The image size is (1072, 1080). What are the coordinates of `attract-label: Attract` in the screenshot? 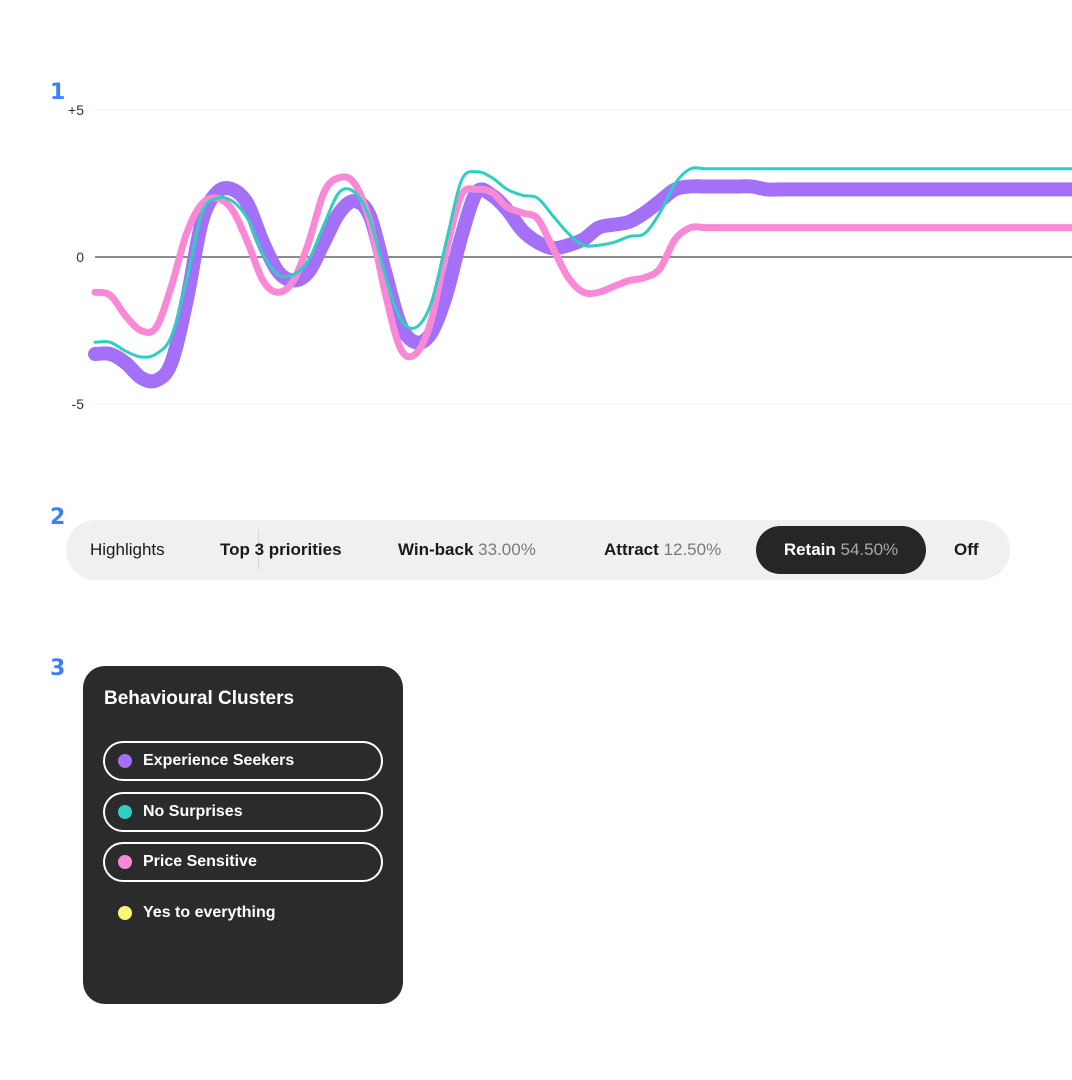 It's located at (631, 549).